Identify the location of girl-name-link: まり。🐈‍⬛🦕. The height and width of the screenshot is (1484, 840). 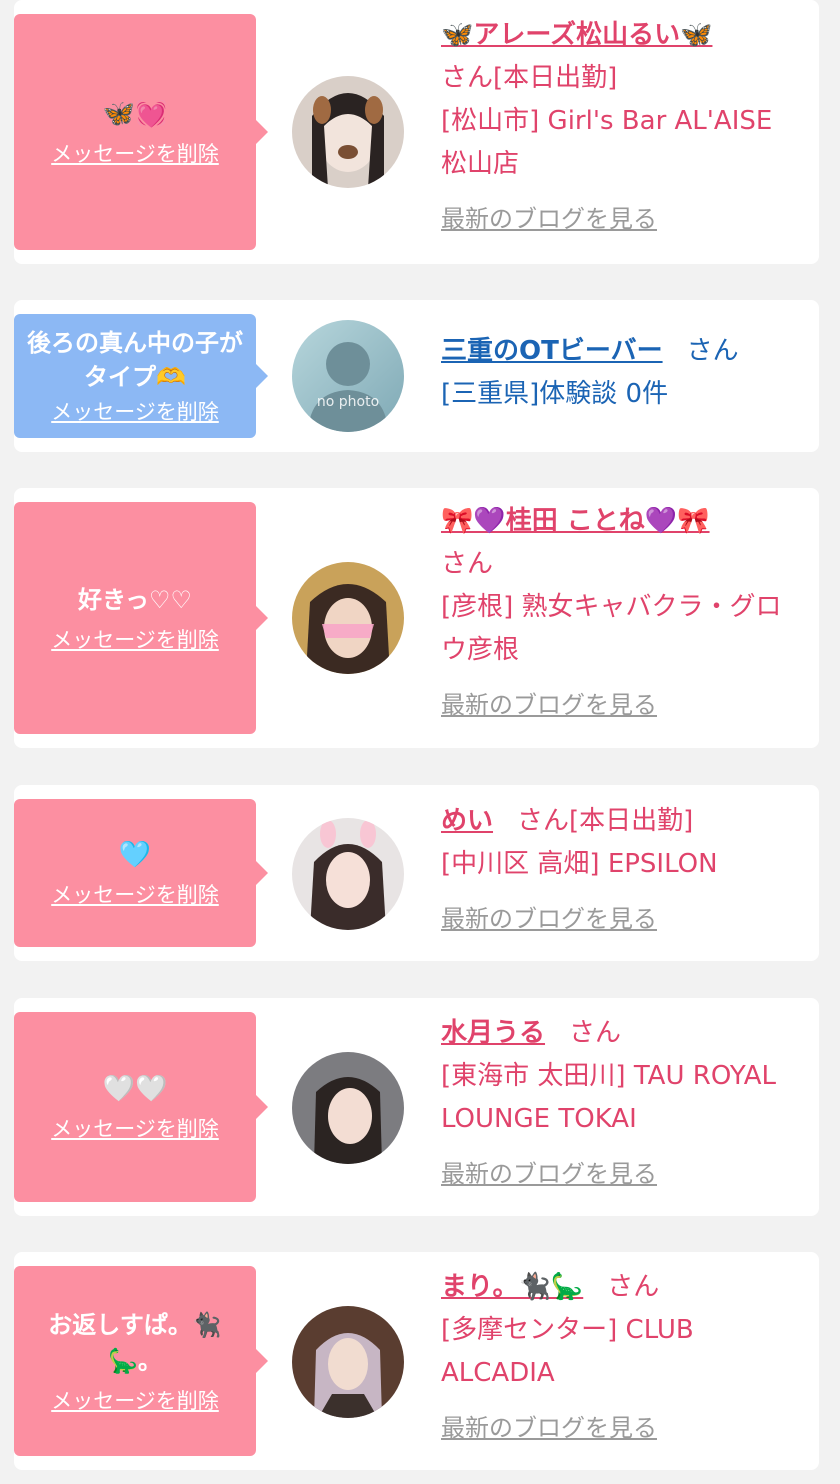
(512, 1287).